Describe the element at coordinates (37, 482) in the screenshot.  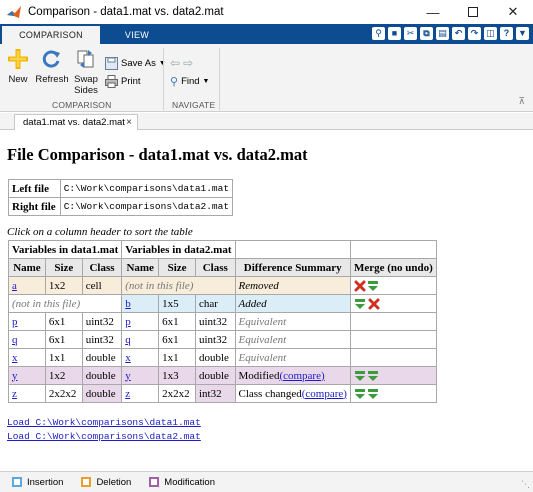
I see `legend-insertion: Insertion` at that location.